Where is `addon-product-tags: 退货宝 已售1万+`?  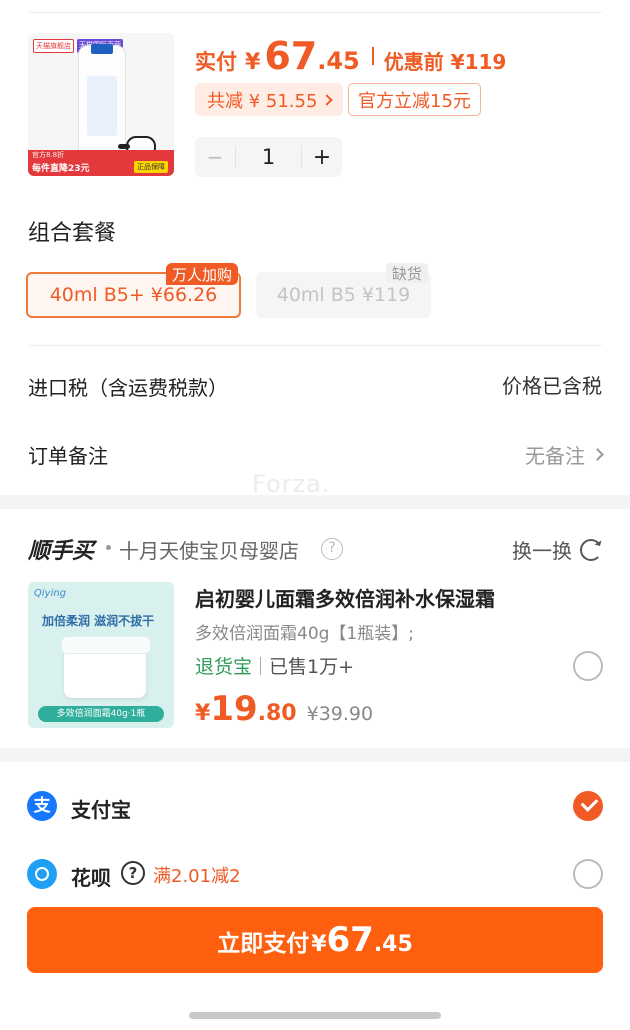
addon-product-tags: 退货宝 已售1万+ is located at coordinates (274, 665).